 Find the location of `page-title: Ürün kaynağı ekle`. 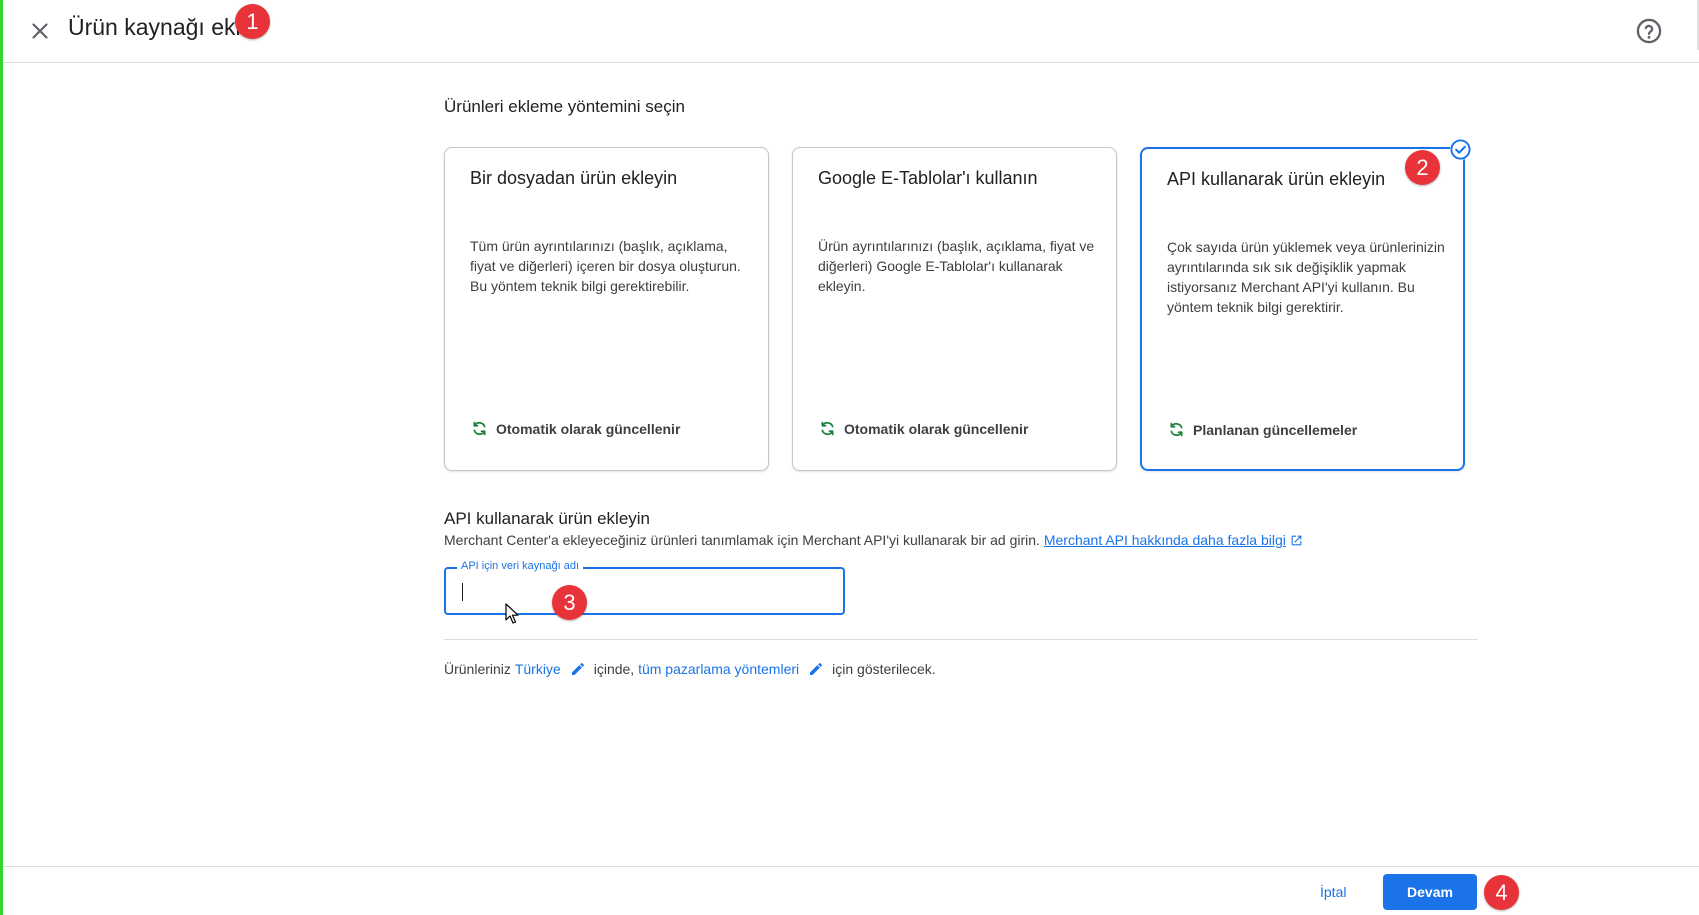

page-title: Ürün kaynağı ekle is located at coordinates (161, 27).